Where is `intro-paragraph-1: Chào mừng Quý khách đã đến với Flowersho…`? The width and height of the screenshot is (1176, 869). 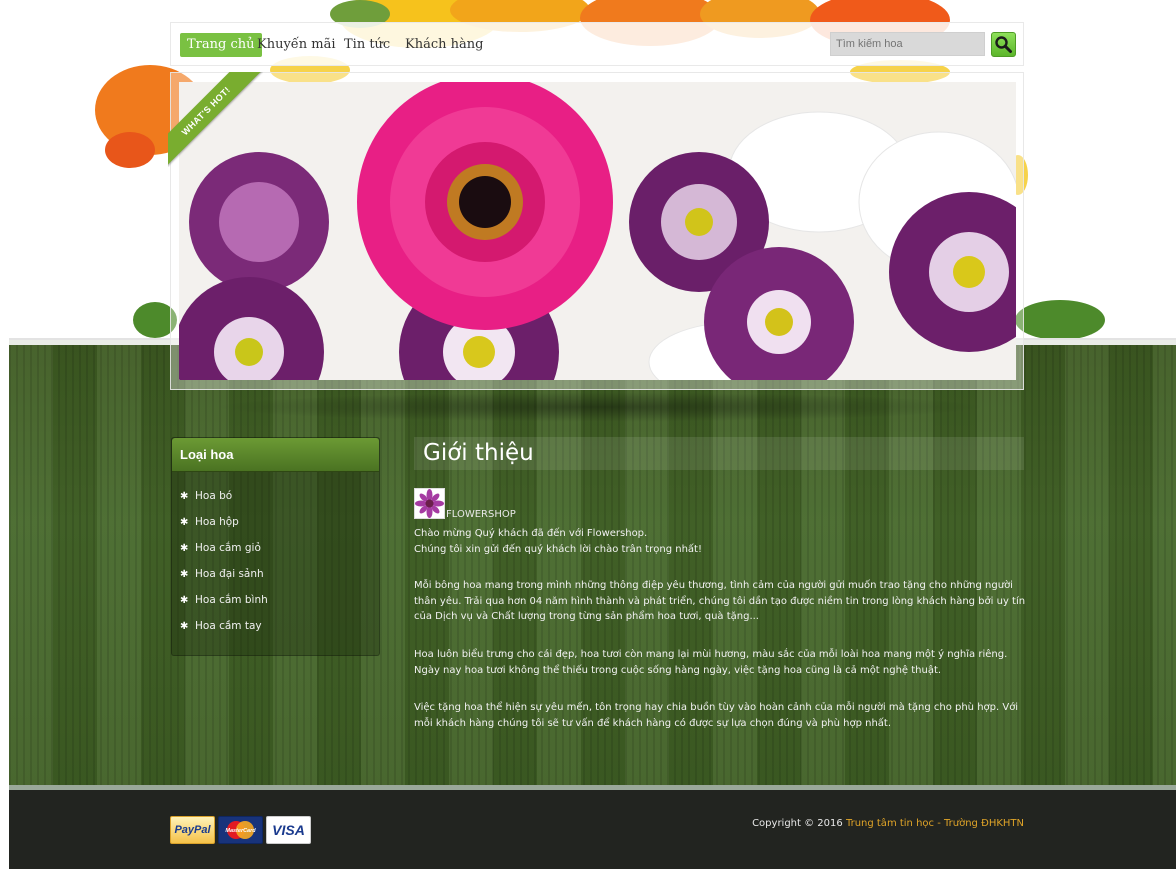
intro-paragraph-1: Chào mừng Quý khách đã đến với Flowersho… is located at coordinates (558, 541).